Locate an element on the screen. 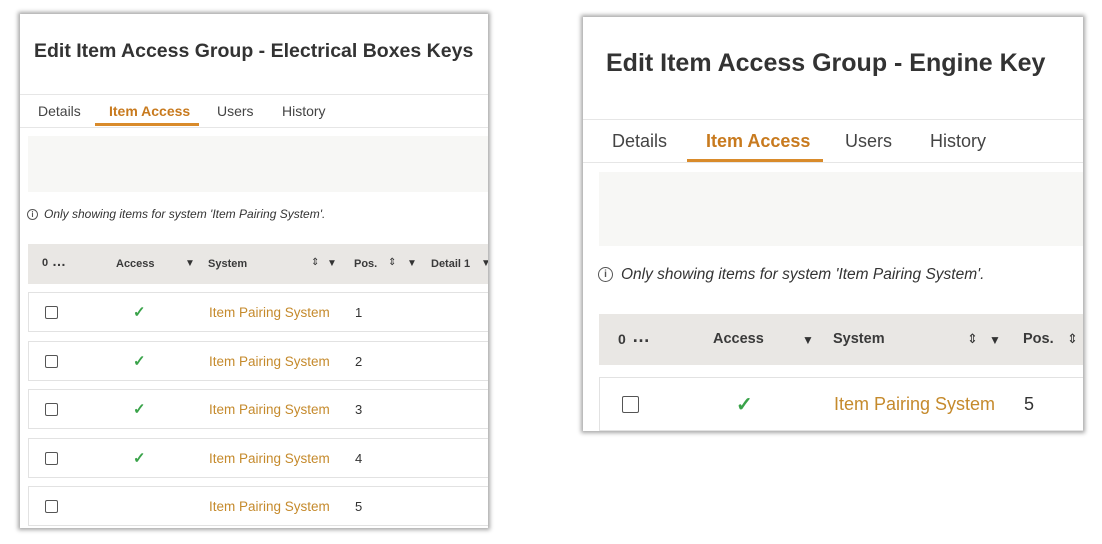  table-row: ✓ Item Pairing System 1 is located at coordinates (258, 312).